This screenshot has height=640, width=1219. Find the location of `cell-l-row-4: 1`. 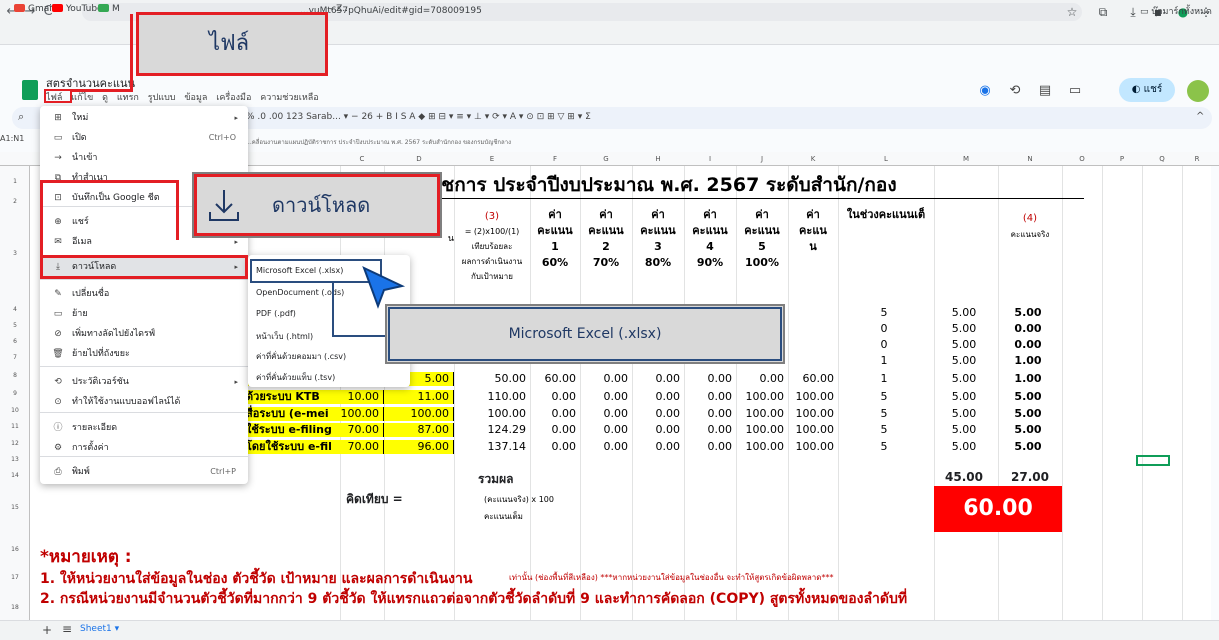

cell-l-row-4: 1 is located at coordinates (886, 361).